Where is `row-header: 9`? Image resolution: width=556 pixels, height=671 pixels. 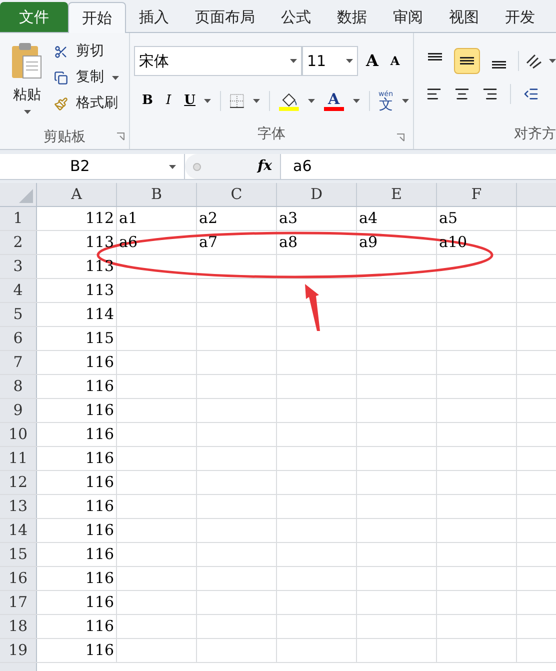
row-header: 9 is located at coordinates (18, 410).